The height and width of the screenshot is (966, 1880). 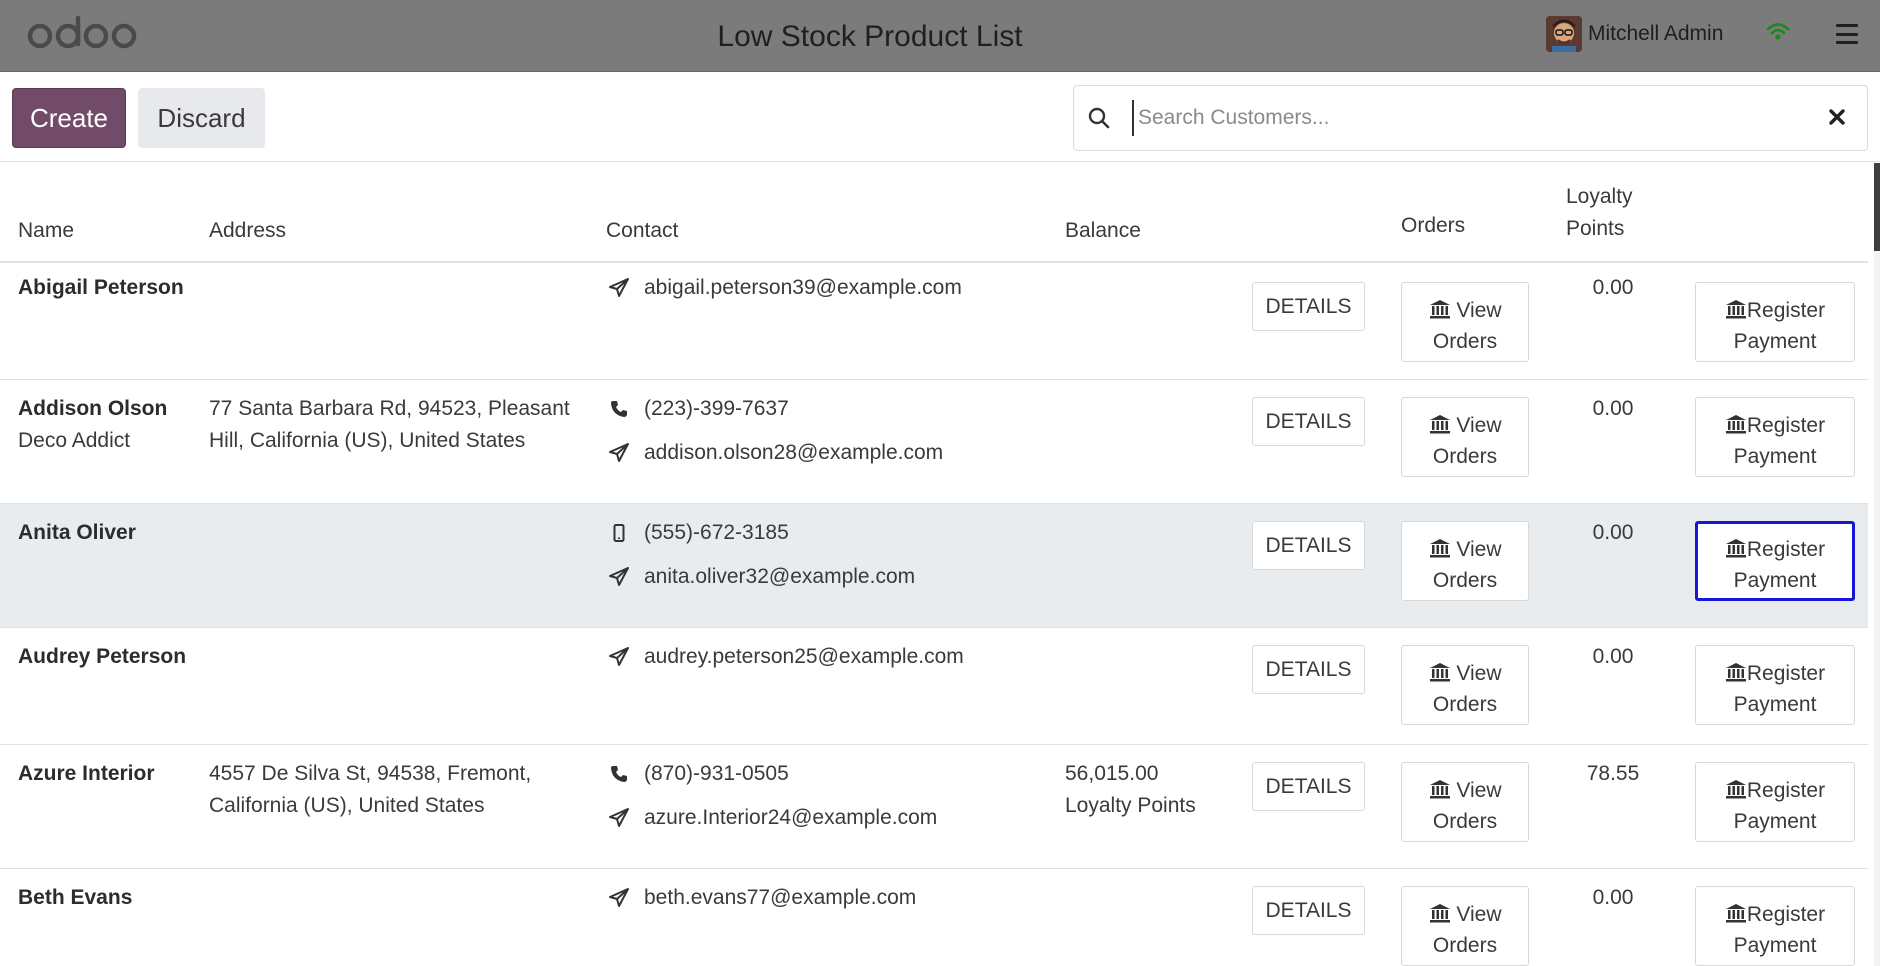 What do you see at coordinates (716, 408) in the screenshot?
I see `customer-phone: (223)-399-7637` at bounding box center [716, 408].